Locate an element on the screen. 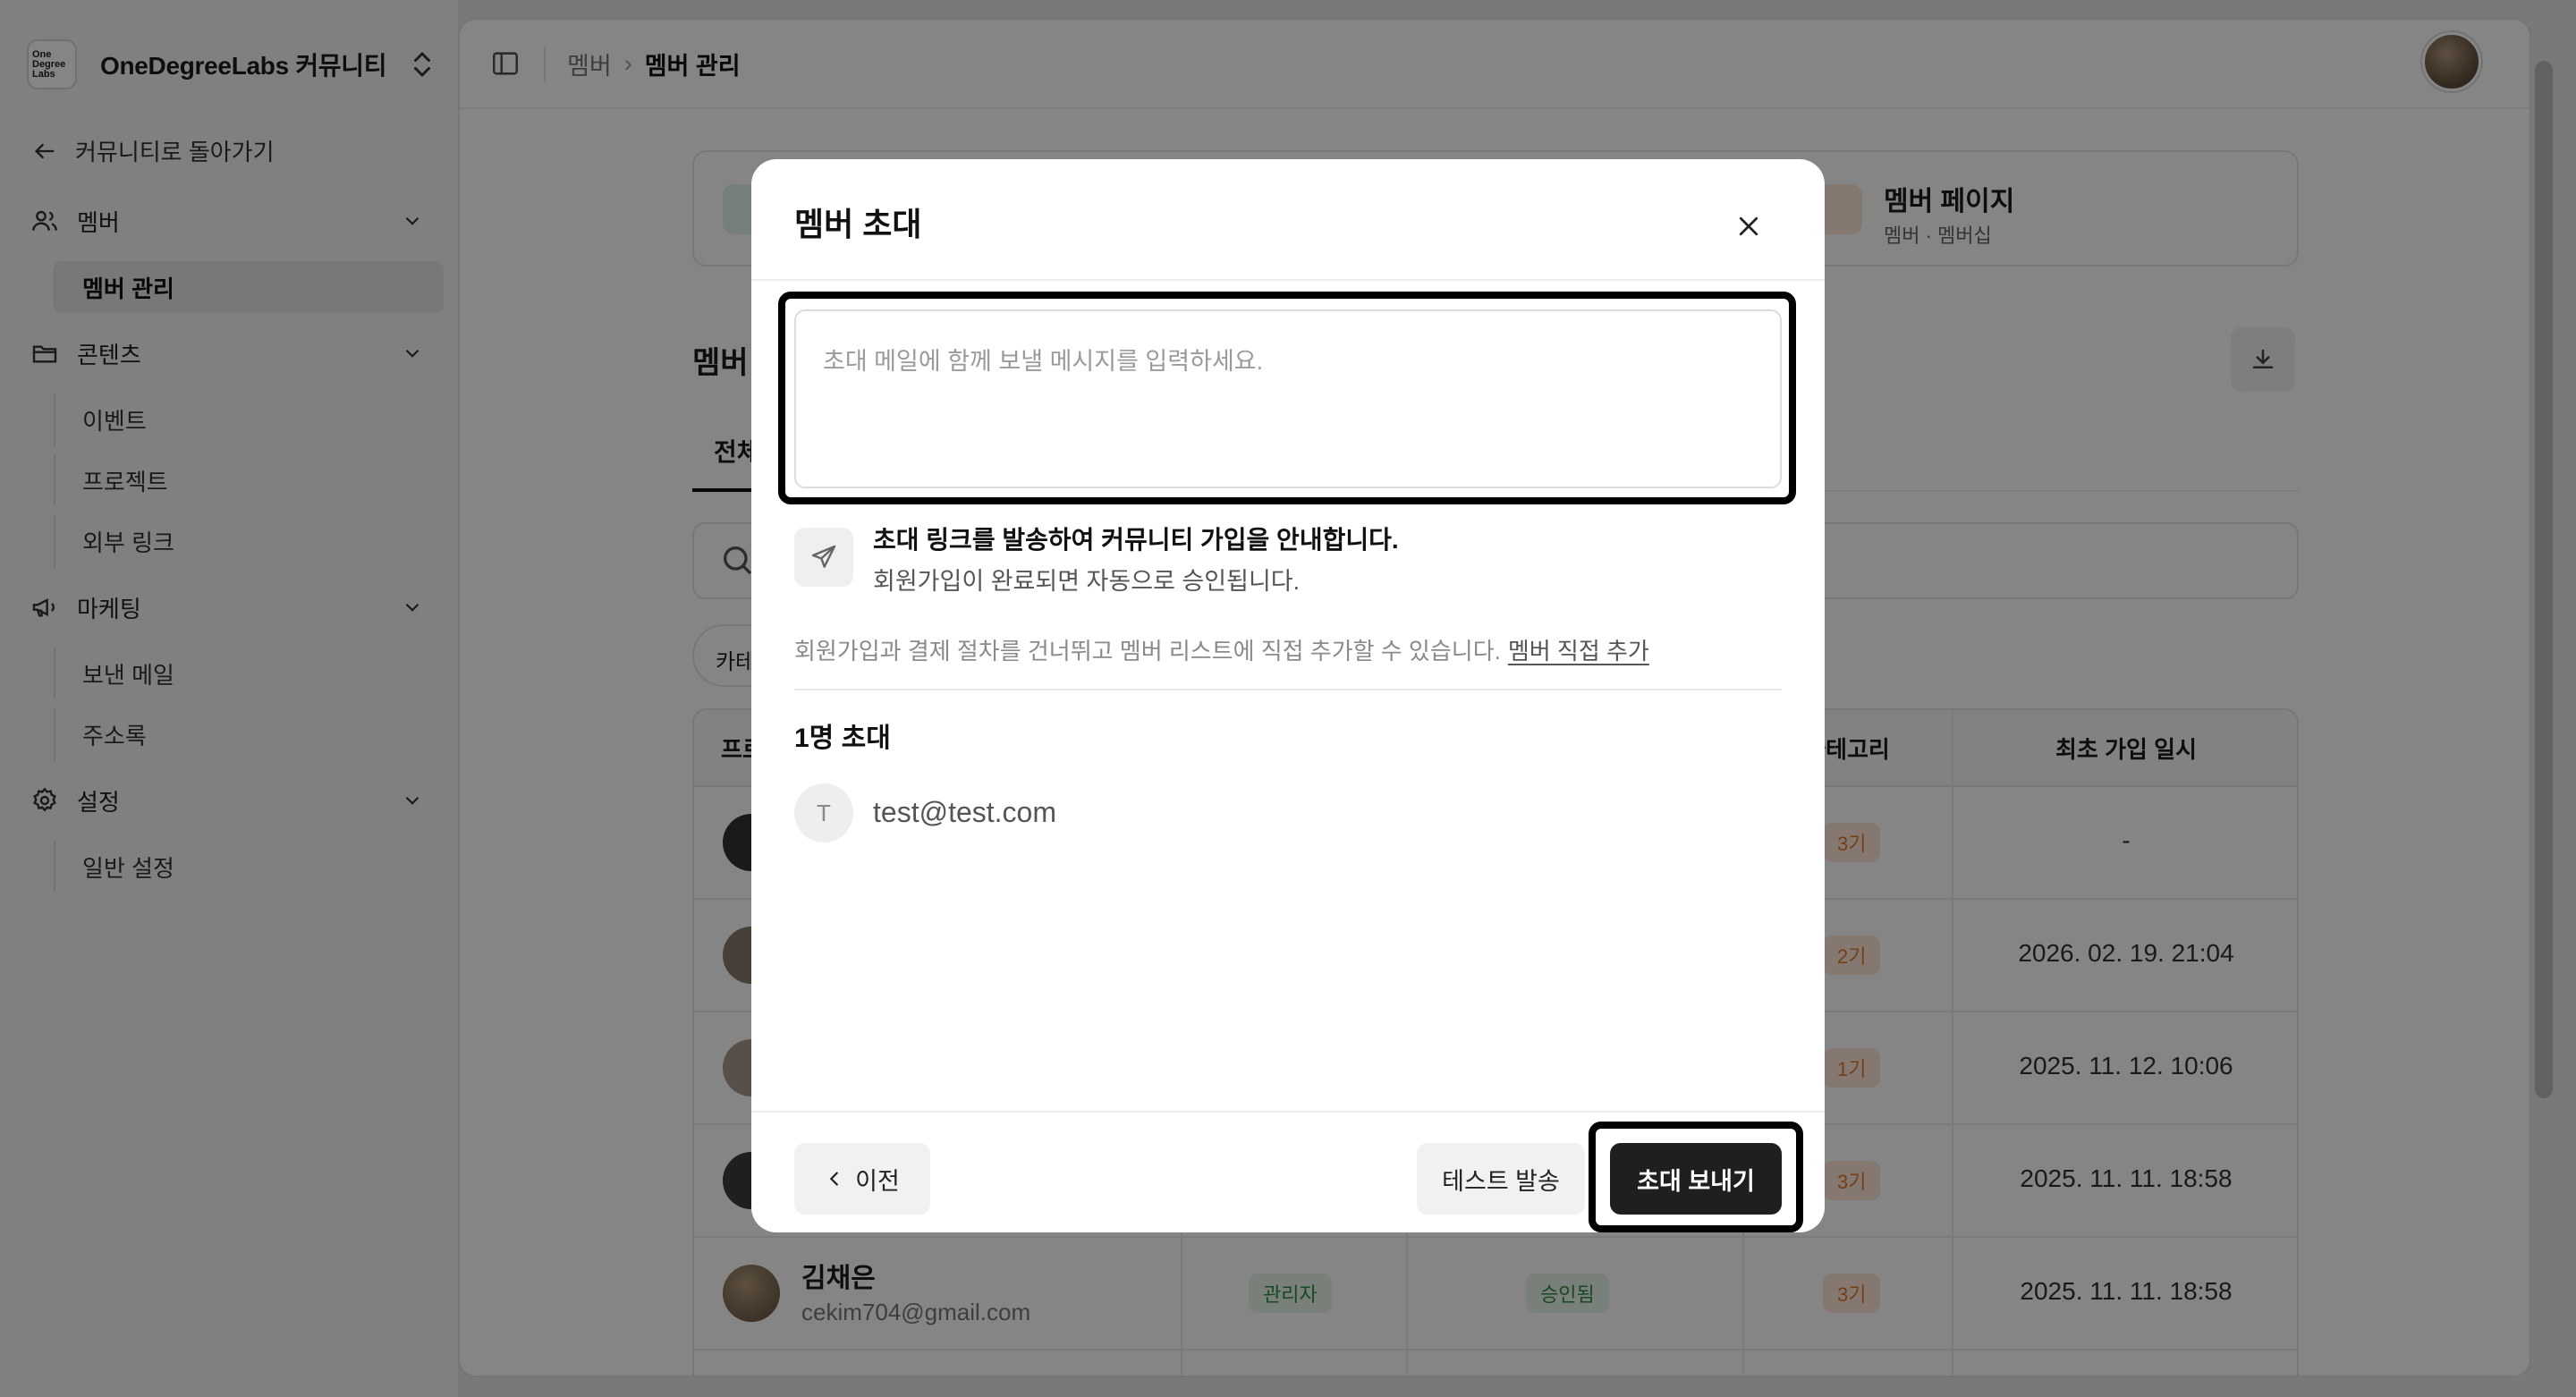  close-button is located at coordinates (1748, 226).